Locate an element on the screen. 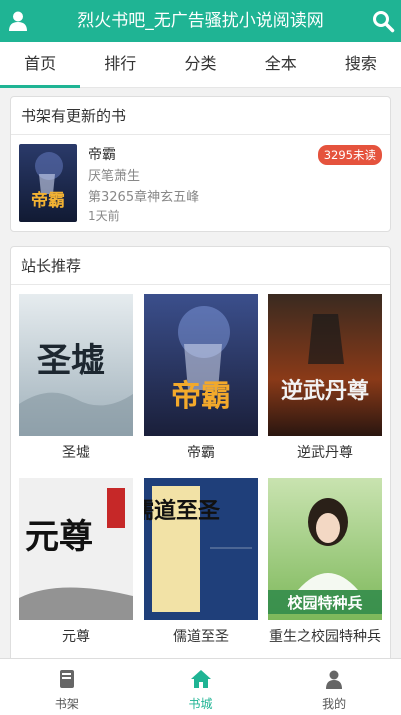  book-cover: 逆武丹尊 is located at coordinates (325, 365).